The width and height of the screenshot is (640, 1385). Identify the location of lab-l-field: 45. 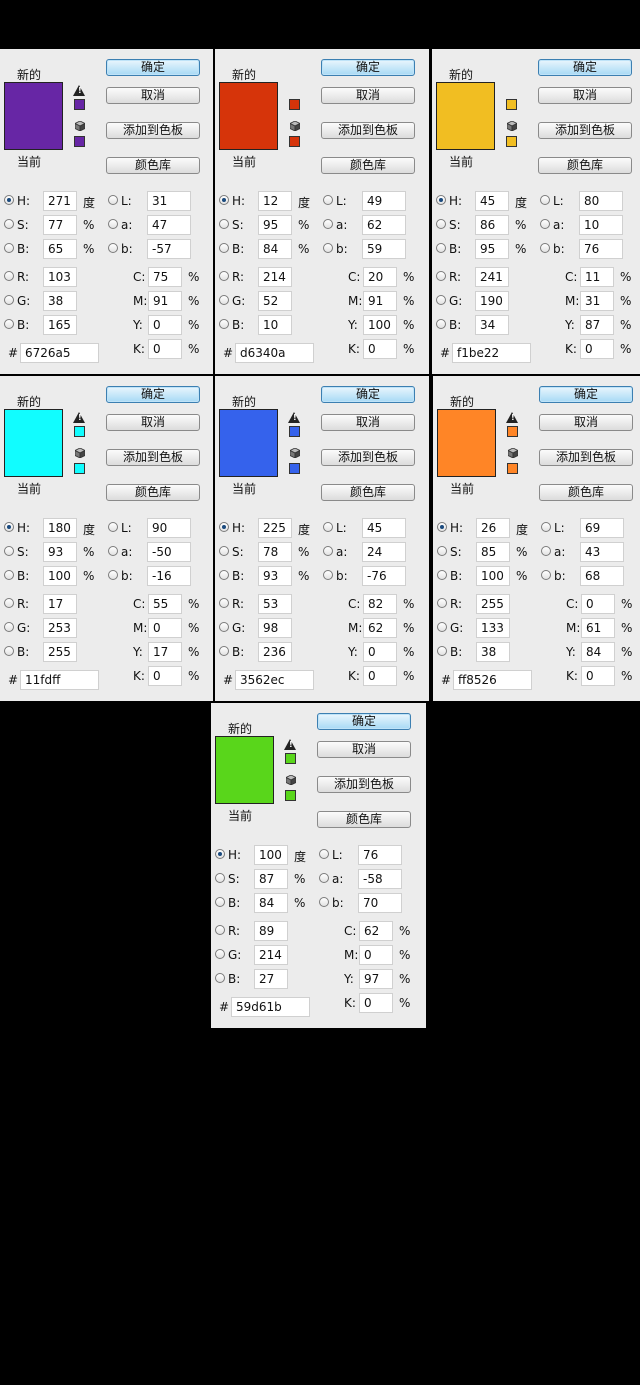
(384, 528).